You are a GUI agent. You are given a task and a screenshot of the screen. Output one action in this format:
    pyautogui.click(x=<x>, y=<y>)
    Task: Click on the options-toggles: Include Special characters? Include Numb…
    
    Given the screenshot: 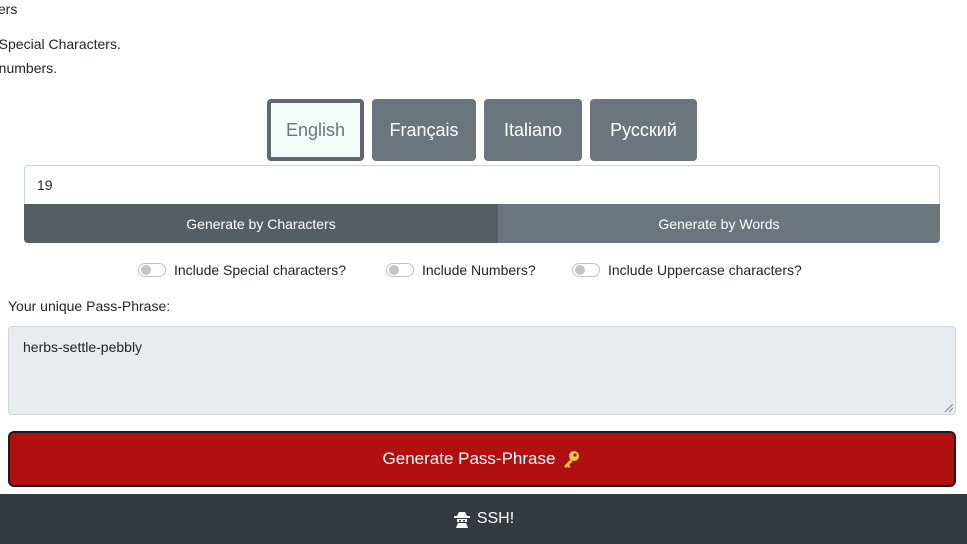 What is the action you would take?
    pyautogui.click(x=483, y=270)
    